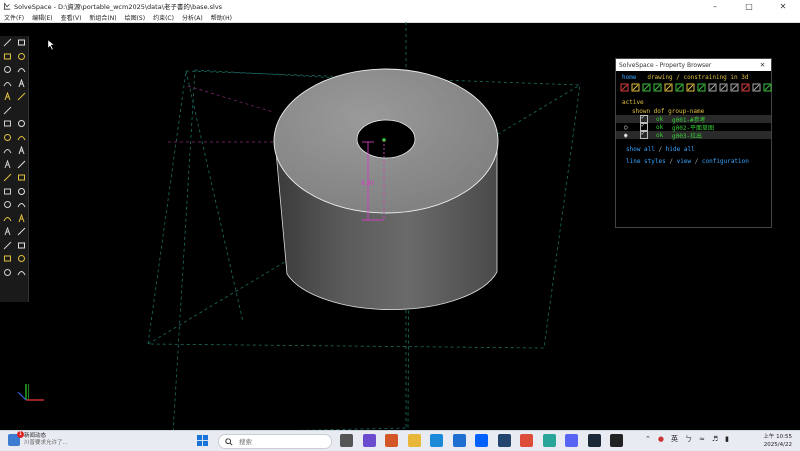 Image resolution: width=800 pixels, height=451 pixels. Describe the element at coordinates (657, 87) in the screenshot. I see `constraint-icon` at that location.